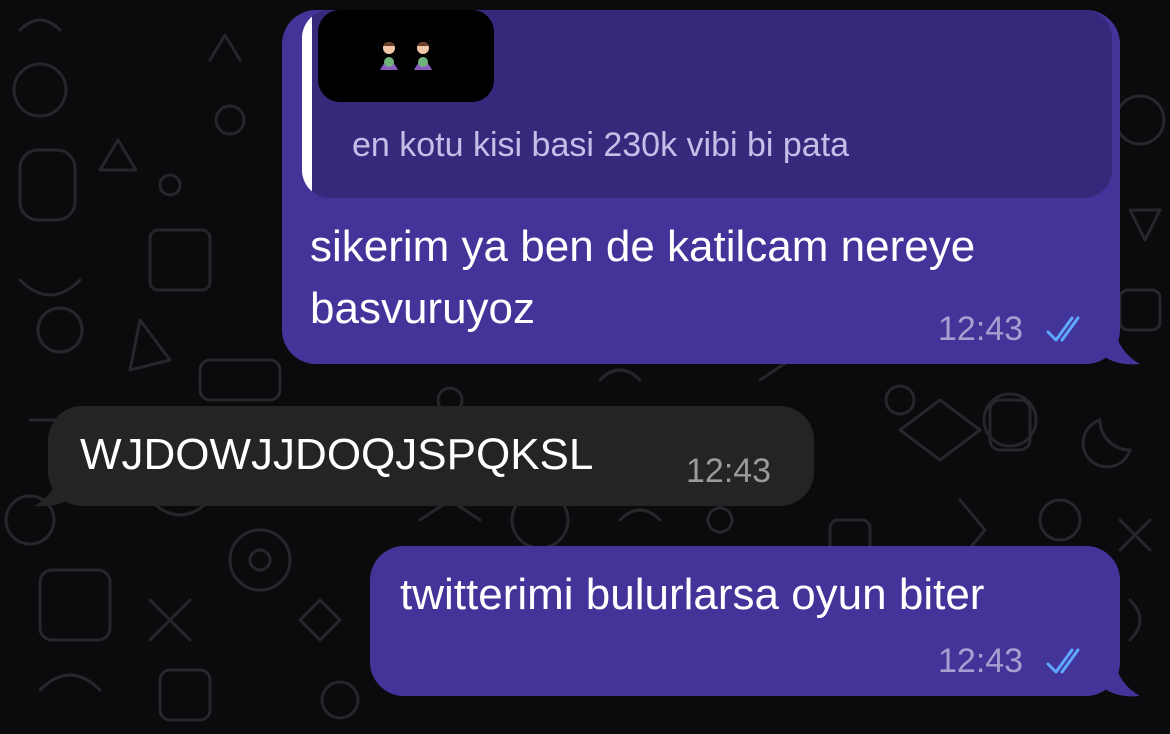 The width and height of the screenshot is (1170, 734). Describe the element at coordinates (745, 621) in the screenshot. I see `message-bubble-outgoing: twitterimi bulurlarsa oyun biter 12:43` at that location.